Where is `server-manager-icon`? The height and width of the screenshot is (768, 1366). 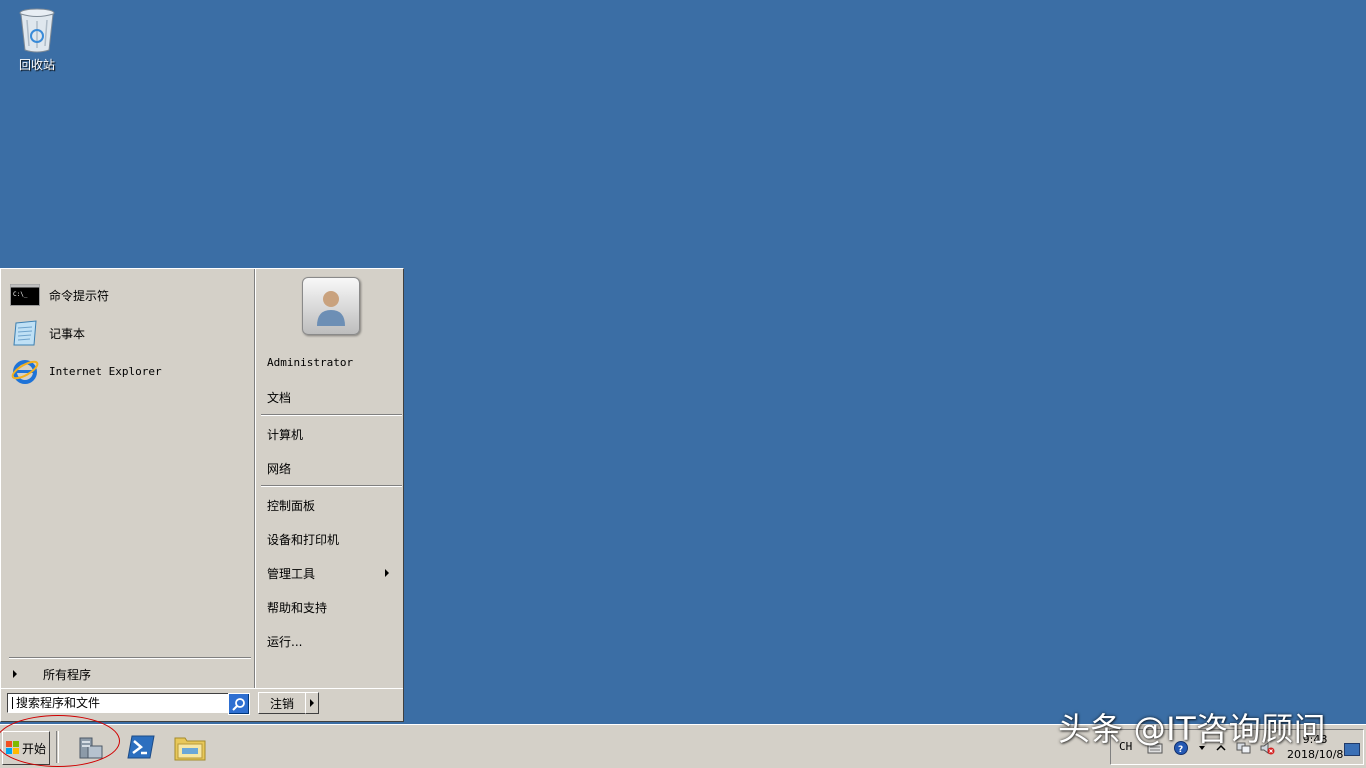 server-manager-icon is located at coordinates (91, 748).